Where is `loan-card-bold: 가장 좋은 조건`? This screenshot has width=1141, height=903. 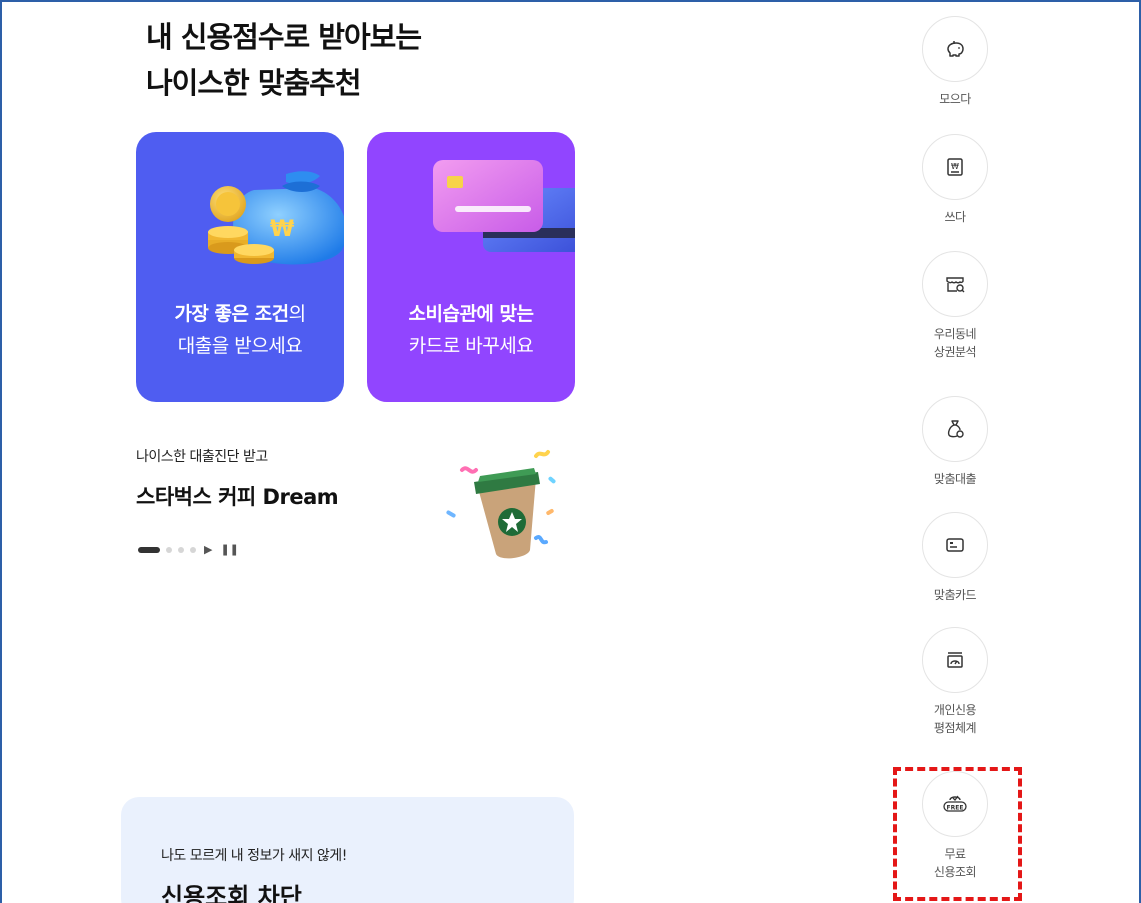 loan-card-bold: 가장 좋은 조건 is located at coordinates (231, 314).